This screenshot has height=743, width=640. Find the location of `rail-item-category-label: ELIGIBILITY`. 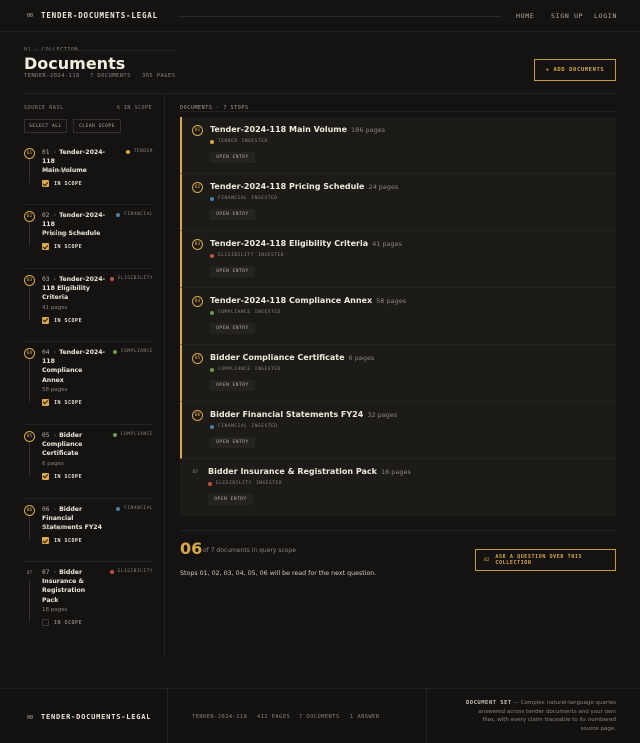

rail-item-category-label: ELIGIBILITY is located at coordinates (135, 278).